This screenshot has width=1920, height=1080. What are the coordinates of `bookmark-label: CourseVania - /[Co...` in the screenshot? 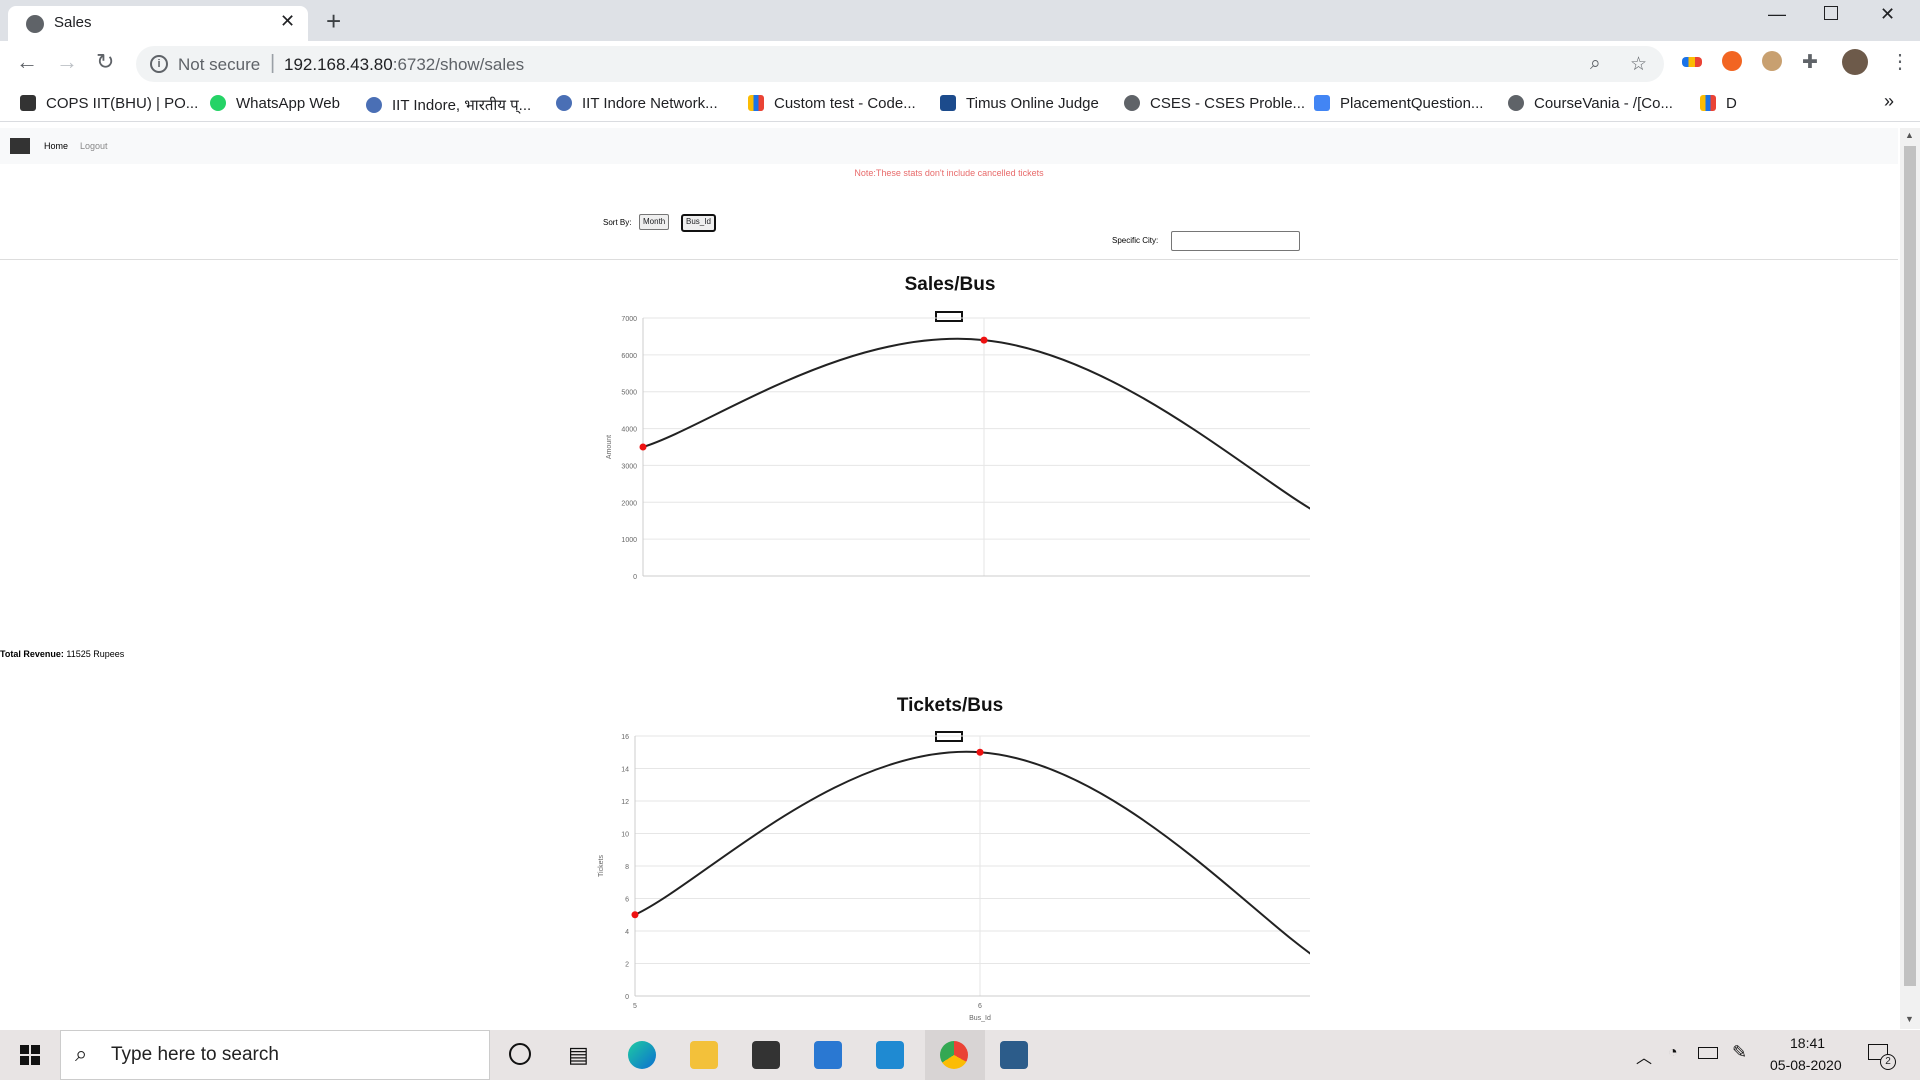 It's located at (1603, 103).